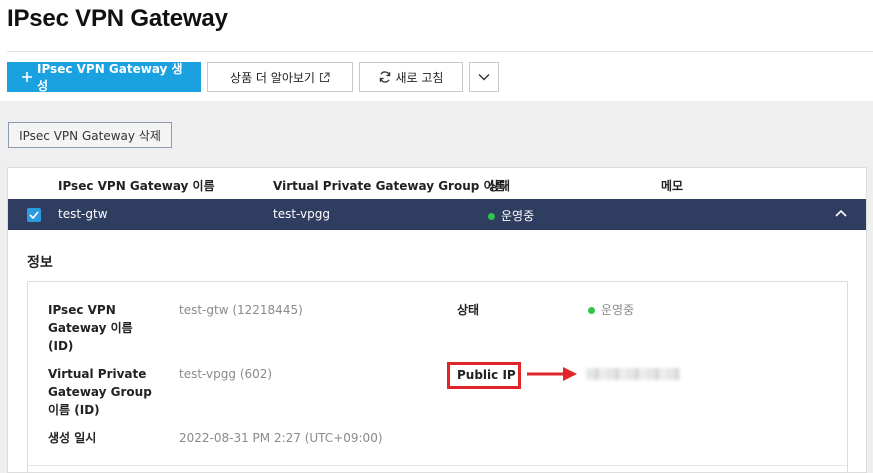  I want to click on gateway-name-label: IPsec VPN Gateway 이름 (ID), so click(90, 328).